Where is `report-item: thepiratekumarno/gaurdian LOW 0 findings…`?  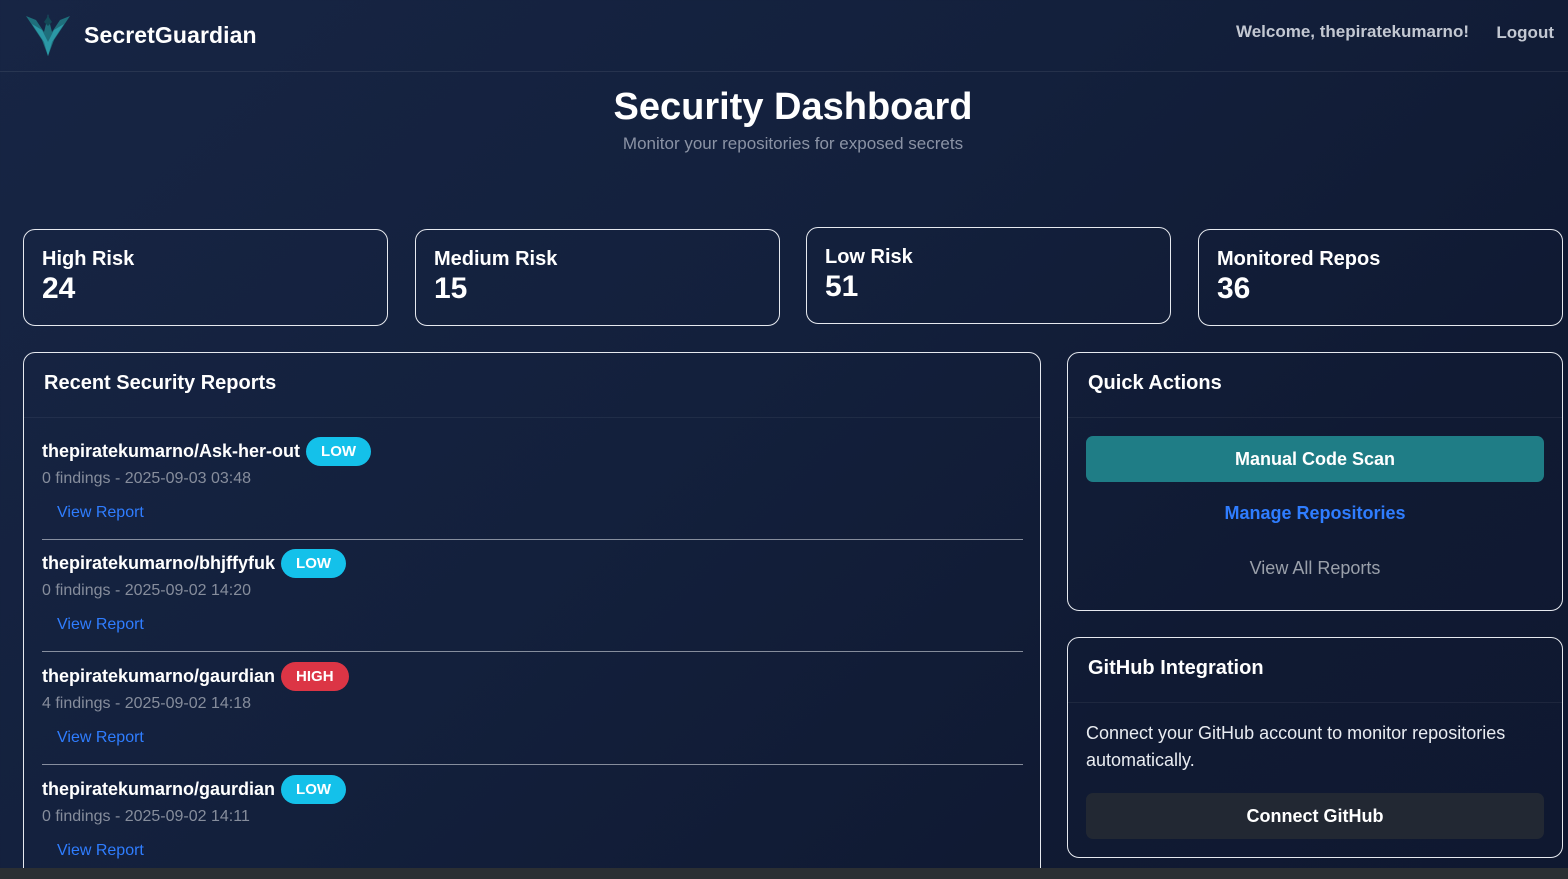 report-item: thepiratekumarno/gaurdian LOW 0 findings… is located at coordinates (532, 817).